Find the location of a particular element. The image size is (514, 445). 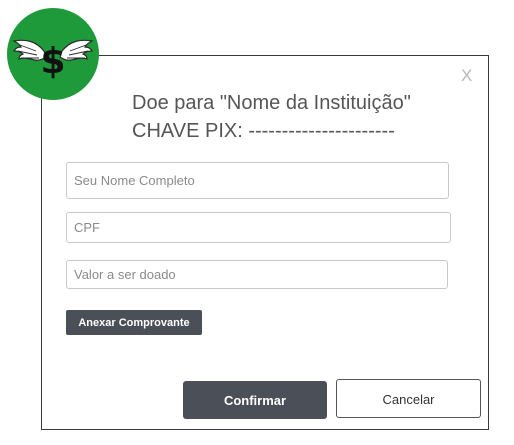

donation-value-input is located at coordinates (257, 274).